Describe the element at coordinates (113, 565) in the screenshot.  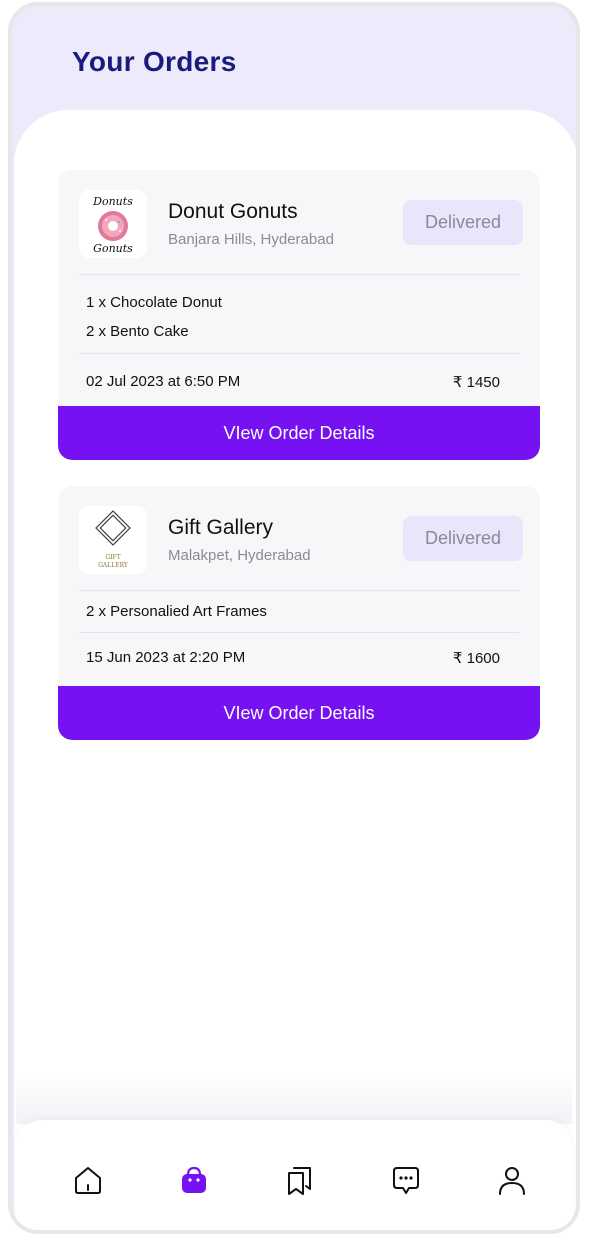
I see `svg-text: GALLERY` at that location.